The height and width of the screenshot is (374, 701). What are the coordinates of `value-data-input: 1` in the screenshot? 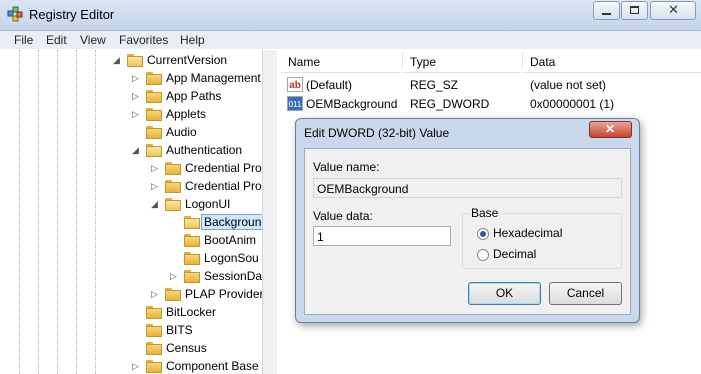 It's located at (382, 236).